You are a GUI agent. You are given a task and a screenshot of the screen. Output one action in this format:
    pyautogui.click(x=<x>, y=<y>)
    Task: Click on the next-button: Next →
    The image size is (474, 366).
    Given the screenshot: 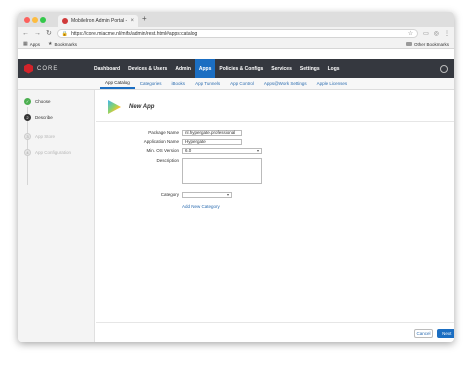 What is the action you would take?
    pyautogui.click(x=445, y=333)
    